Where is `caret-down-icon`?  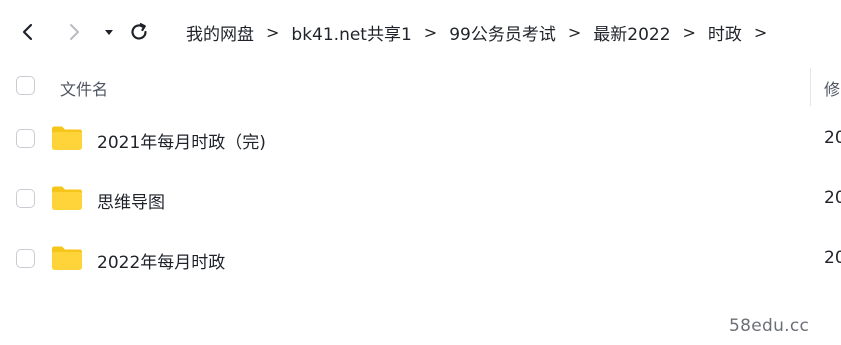 caret-down-icon is located at coordinates (109, 32).